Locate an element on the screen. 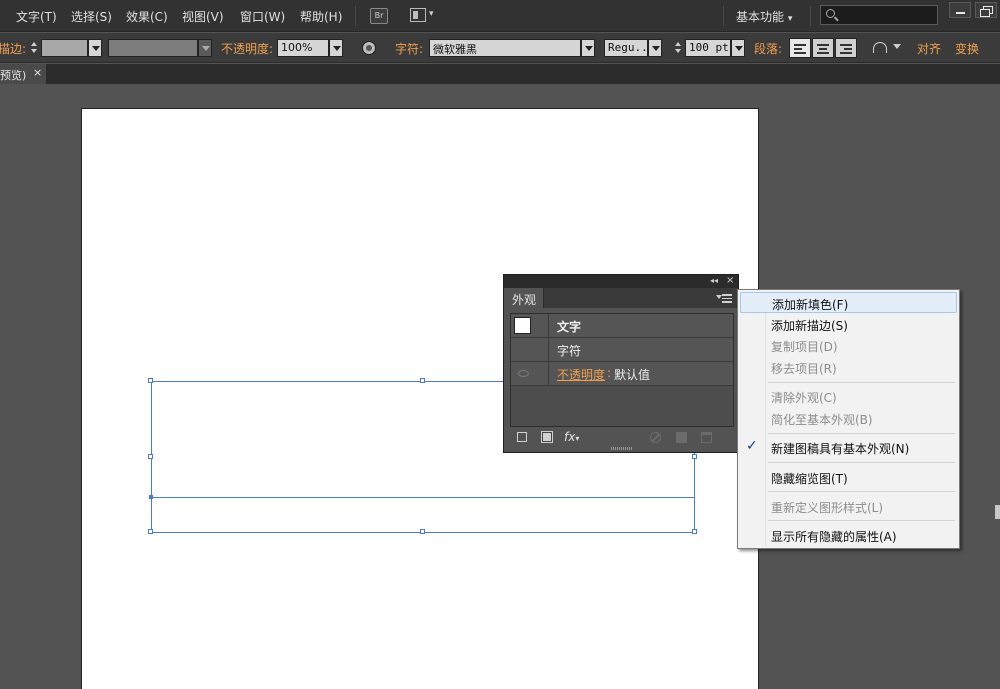 This screenshot has height=689, width=1000. align-right-button is located at coordinates (846, 48).